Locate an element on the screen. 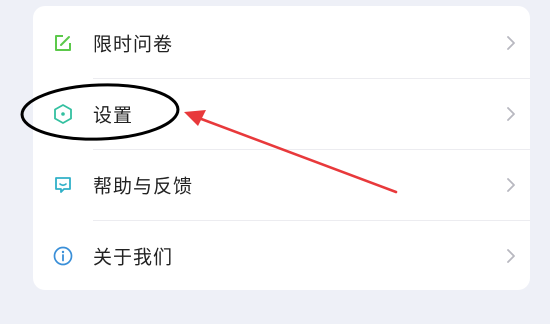  menu-item-label: 限时问卷 is located at coordinates (133, 44).